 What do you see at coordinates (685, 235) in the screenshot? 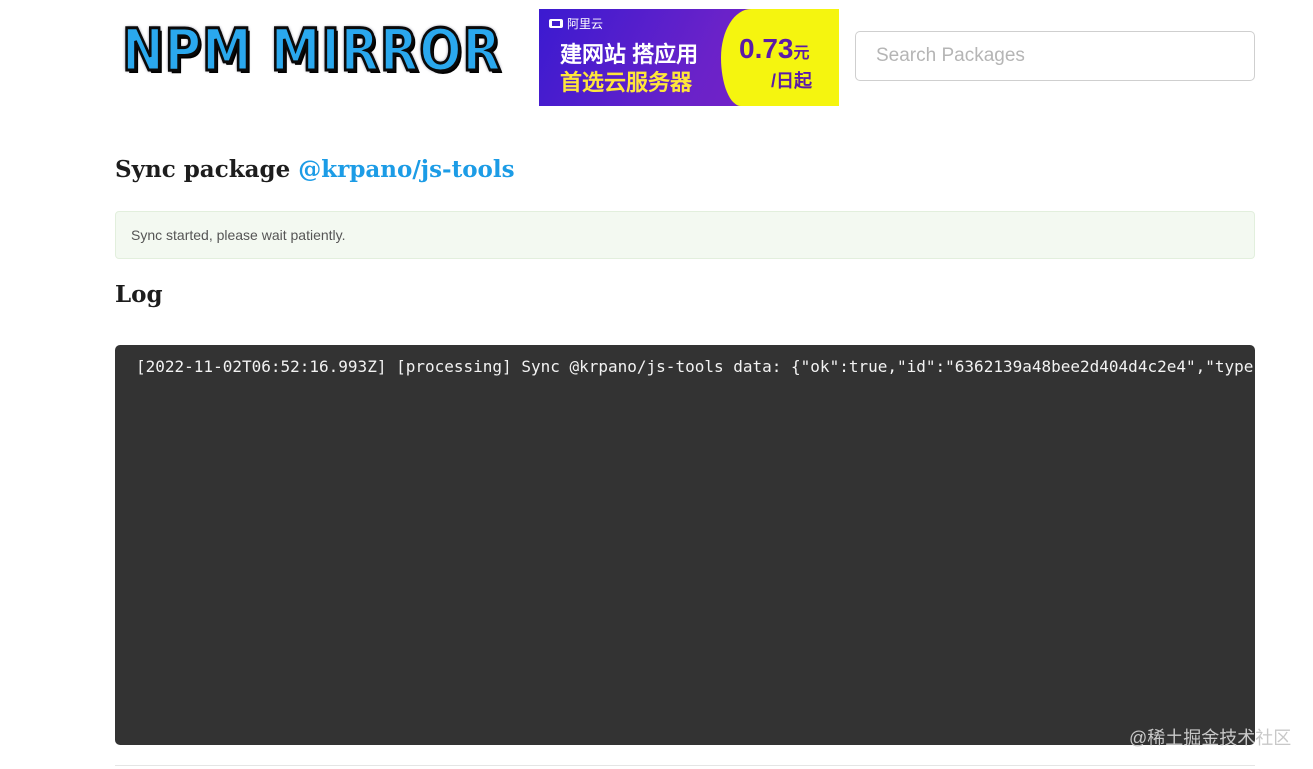
I see `sync-status-alert: Sync started, please wait patiently.` at bounding box center [685, 235].